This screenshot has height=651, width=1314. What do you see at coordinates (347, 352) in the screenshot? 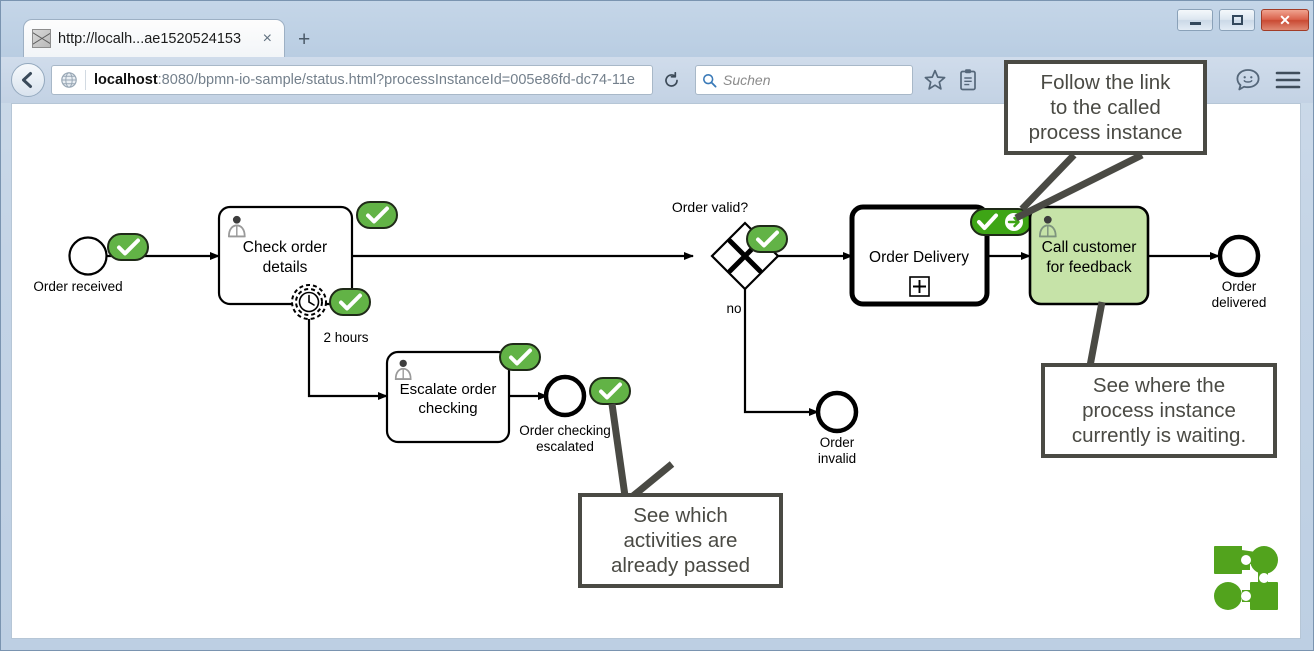
I see `flow-timer-to-escalate` at bounding box center [347, 352].